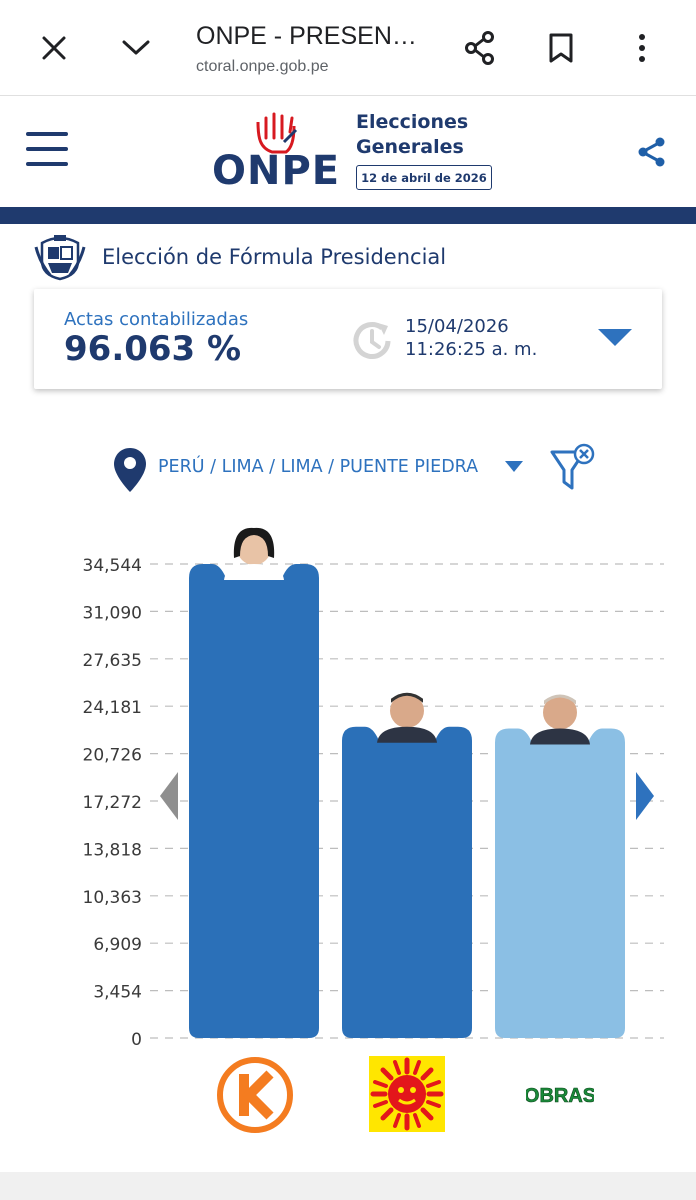 Image resolution: width=696 pixels, height=1200 pixels. I want to click on actas-time: 11:26:25 a. m., so click(471, 349).